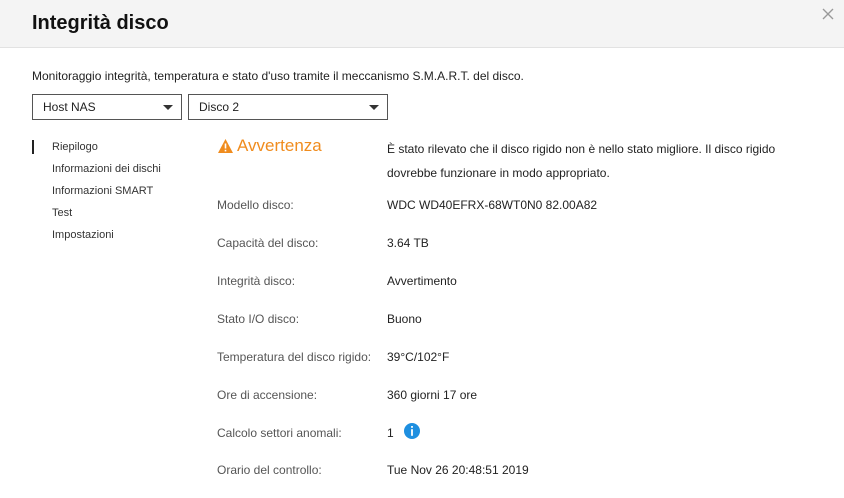 The width and height of the screenshot is (844, 498). Describe the element at coordinates (96, 217) in the screenshot. I see `nav-item-test: Test` at that location.